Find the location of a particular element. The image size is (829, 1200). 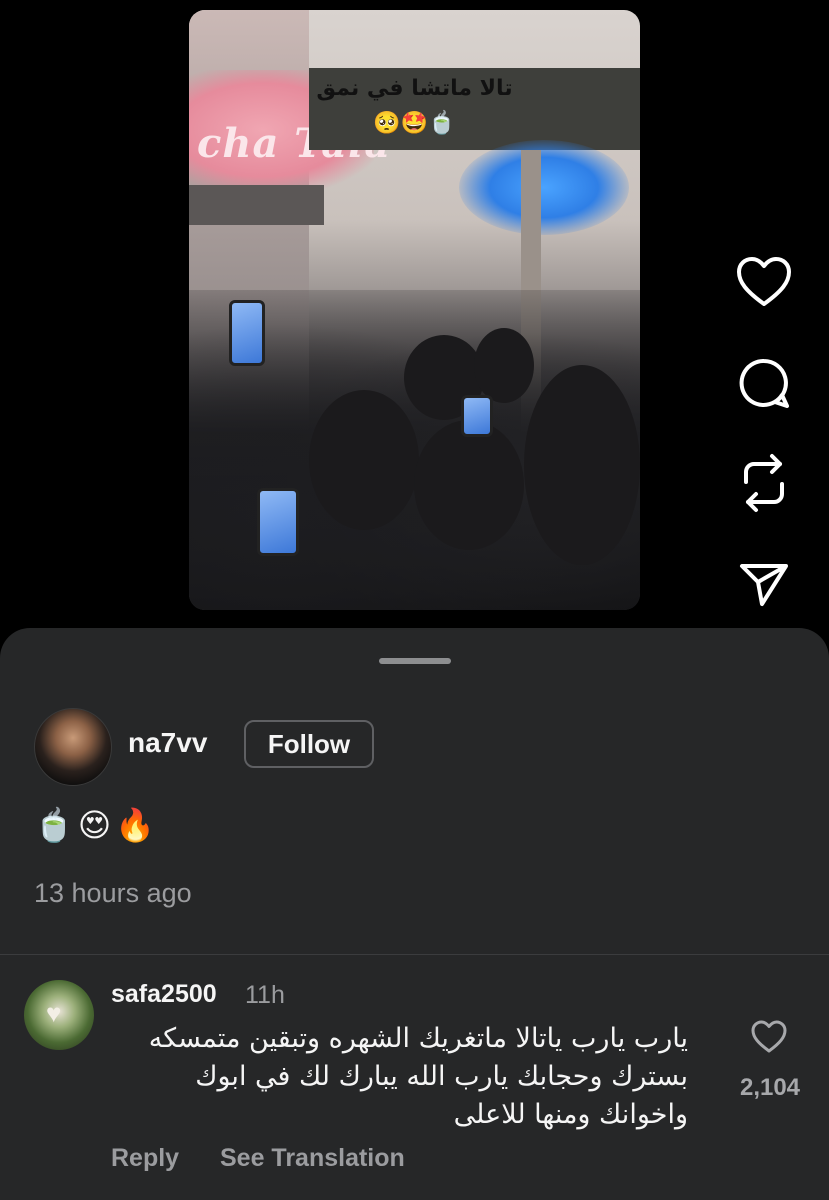

avatar-heart-icon: ♥ is located at coordinates (54, 1013).